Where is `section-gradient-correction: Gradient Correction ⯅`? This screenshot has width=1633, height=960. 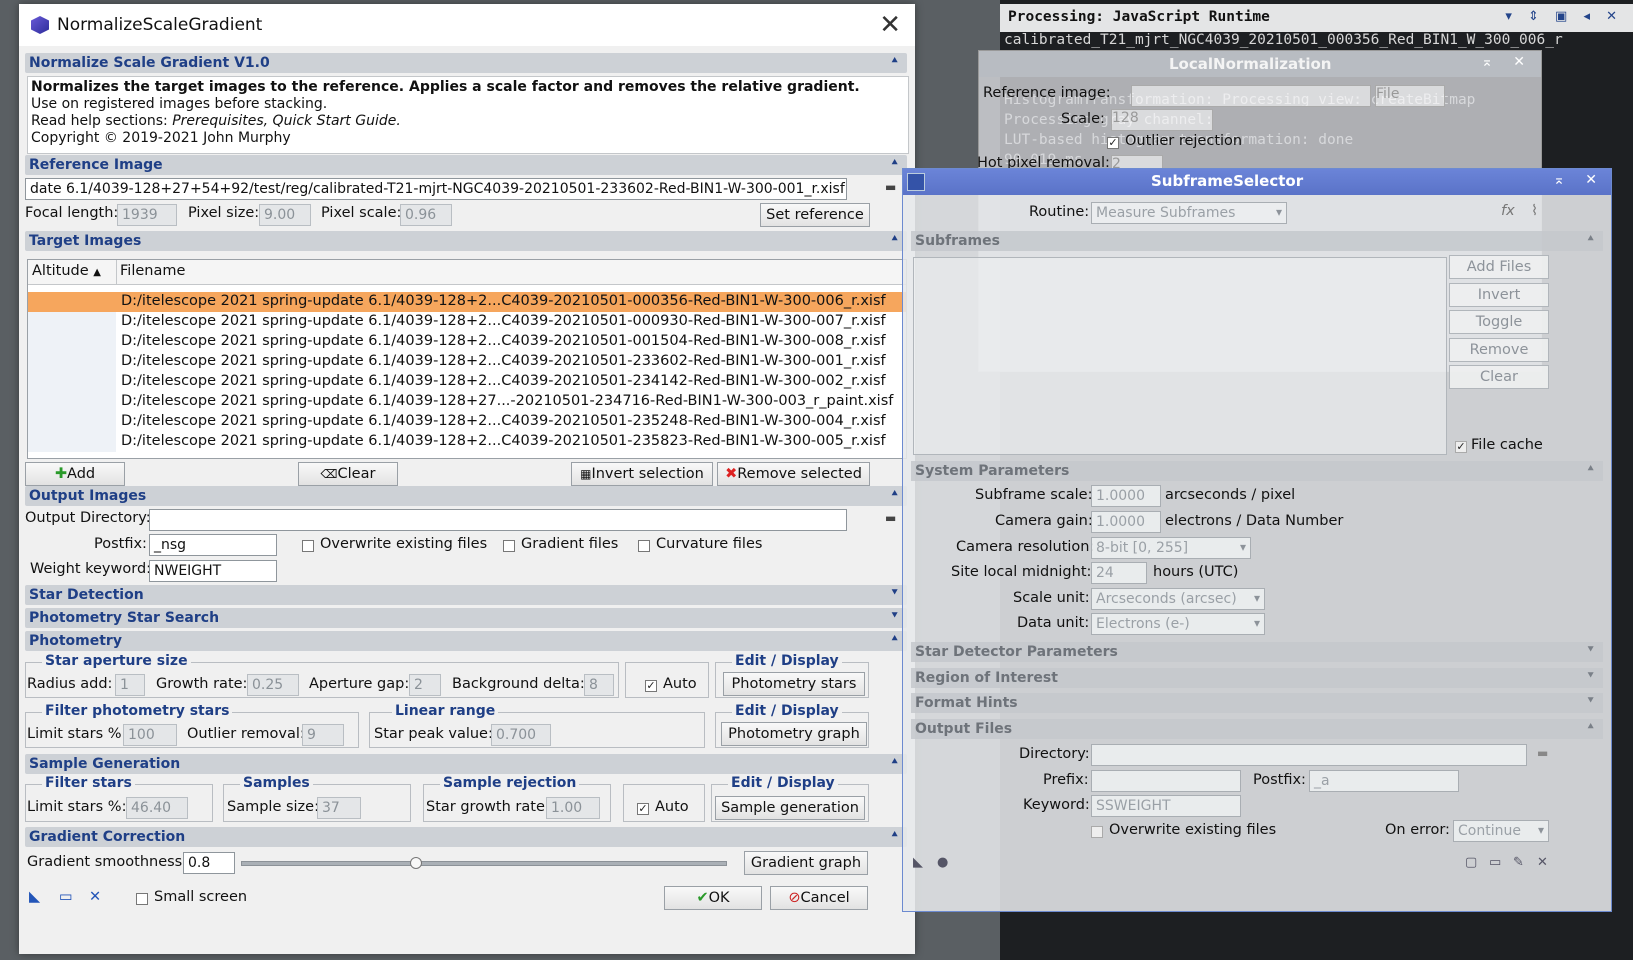
section-gradient-correction: Gradient Correction ⯅ is located at coordinates (466, 837).